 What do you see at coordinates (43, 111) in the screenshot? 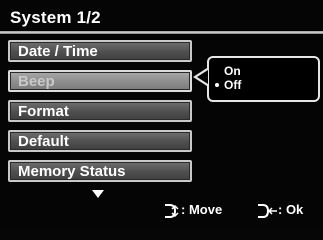
I see `menu-item-label: Format` at bounding box center [43, 111].